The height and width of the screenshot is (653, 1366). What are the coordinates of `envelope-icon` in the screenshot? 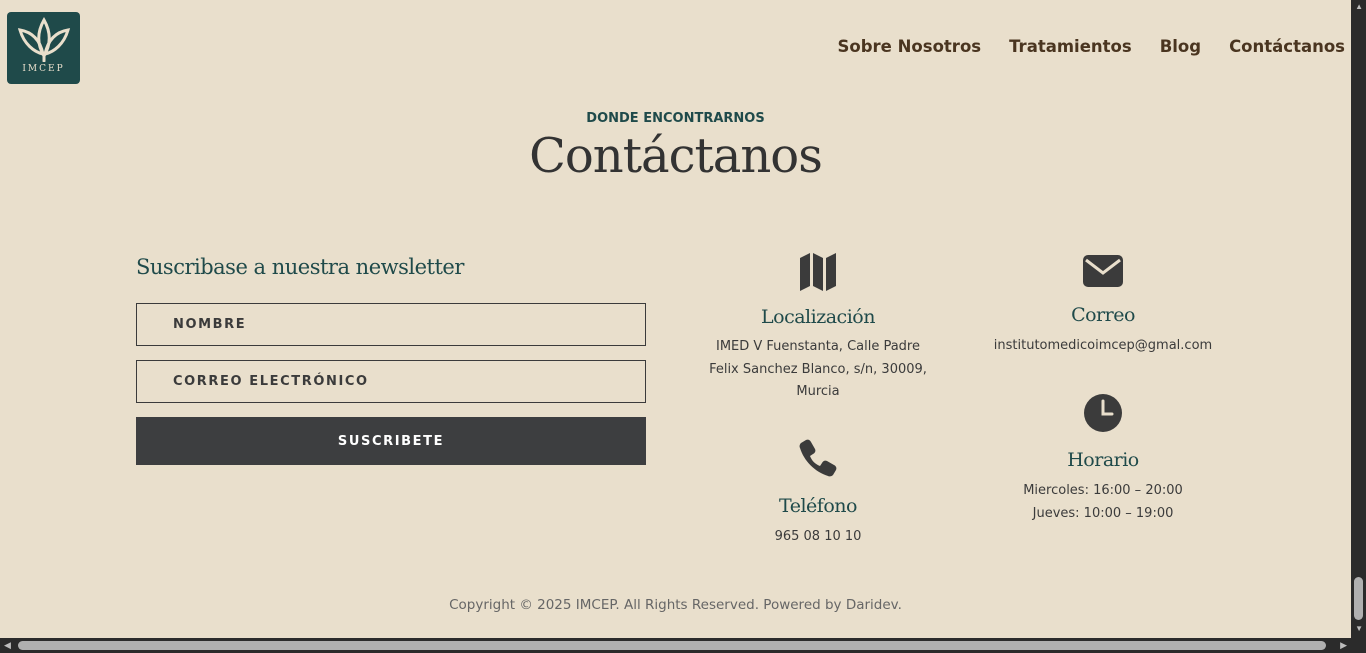 It's located at (1103, 271).